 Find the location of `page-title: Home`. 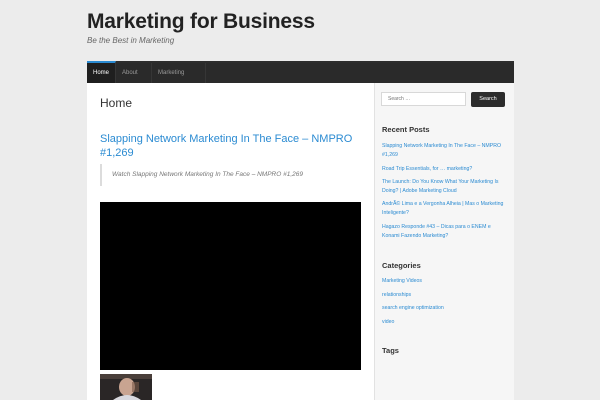

page-title: Home is located at coordinates (116, 103).